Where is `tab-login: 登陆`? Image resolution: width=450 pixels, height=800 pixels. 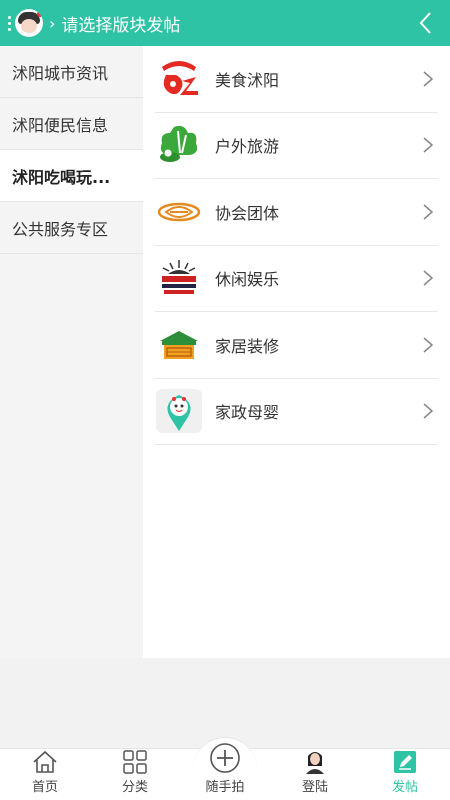 tab-login: 登陆 is located at coordinates (315, 774).